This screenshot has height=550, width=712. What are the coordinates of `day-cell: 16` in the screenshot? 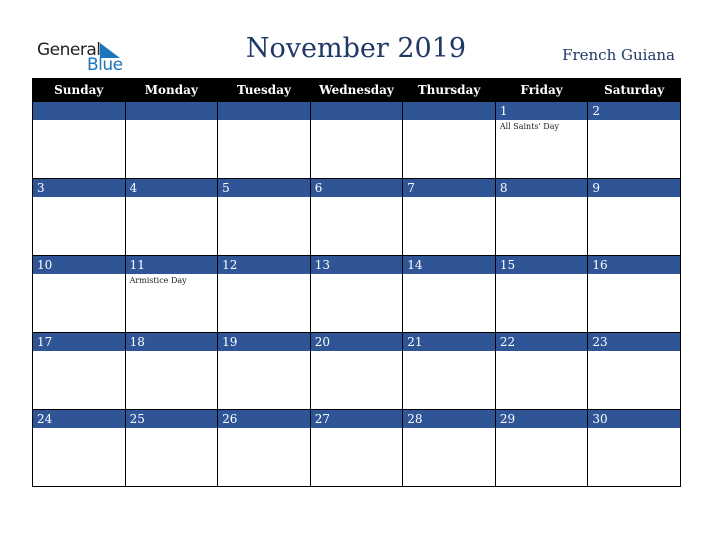 It's located at (634, 294).